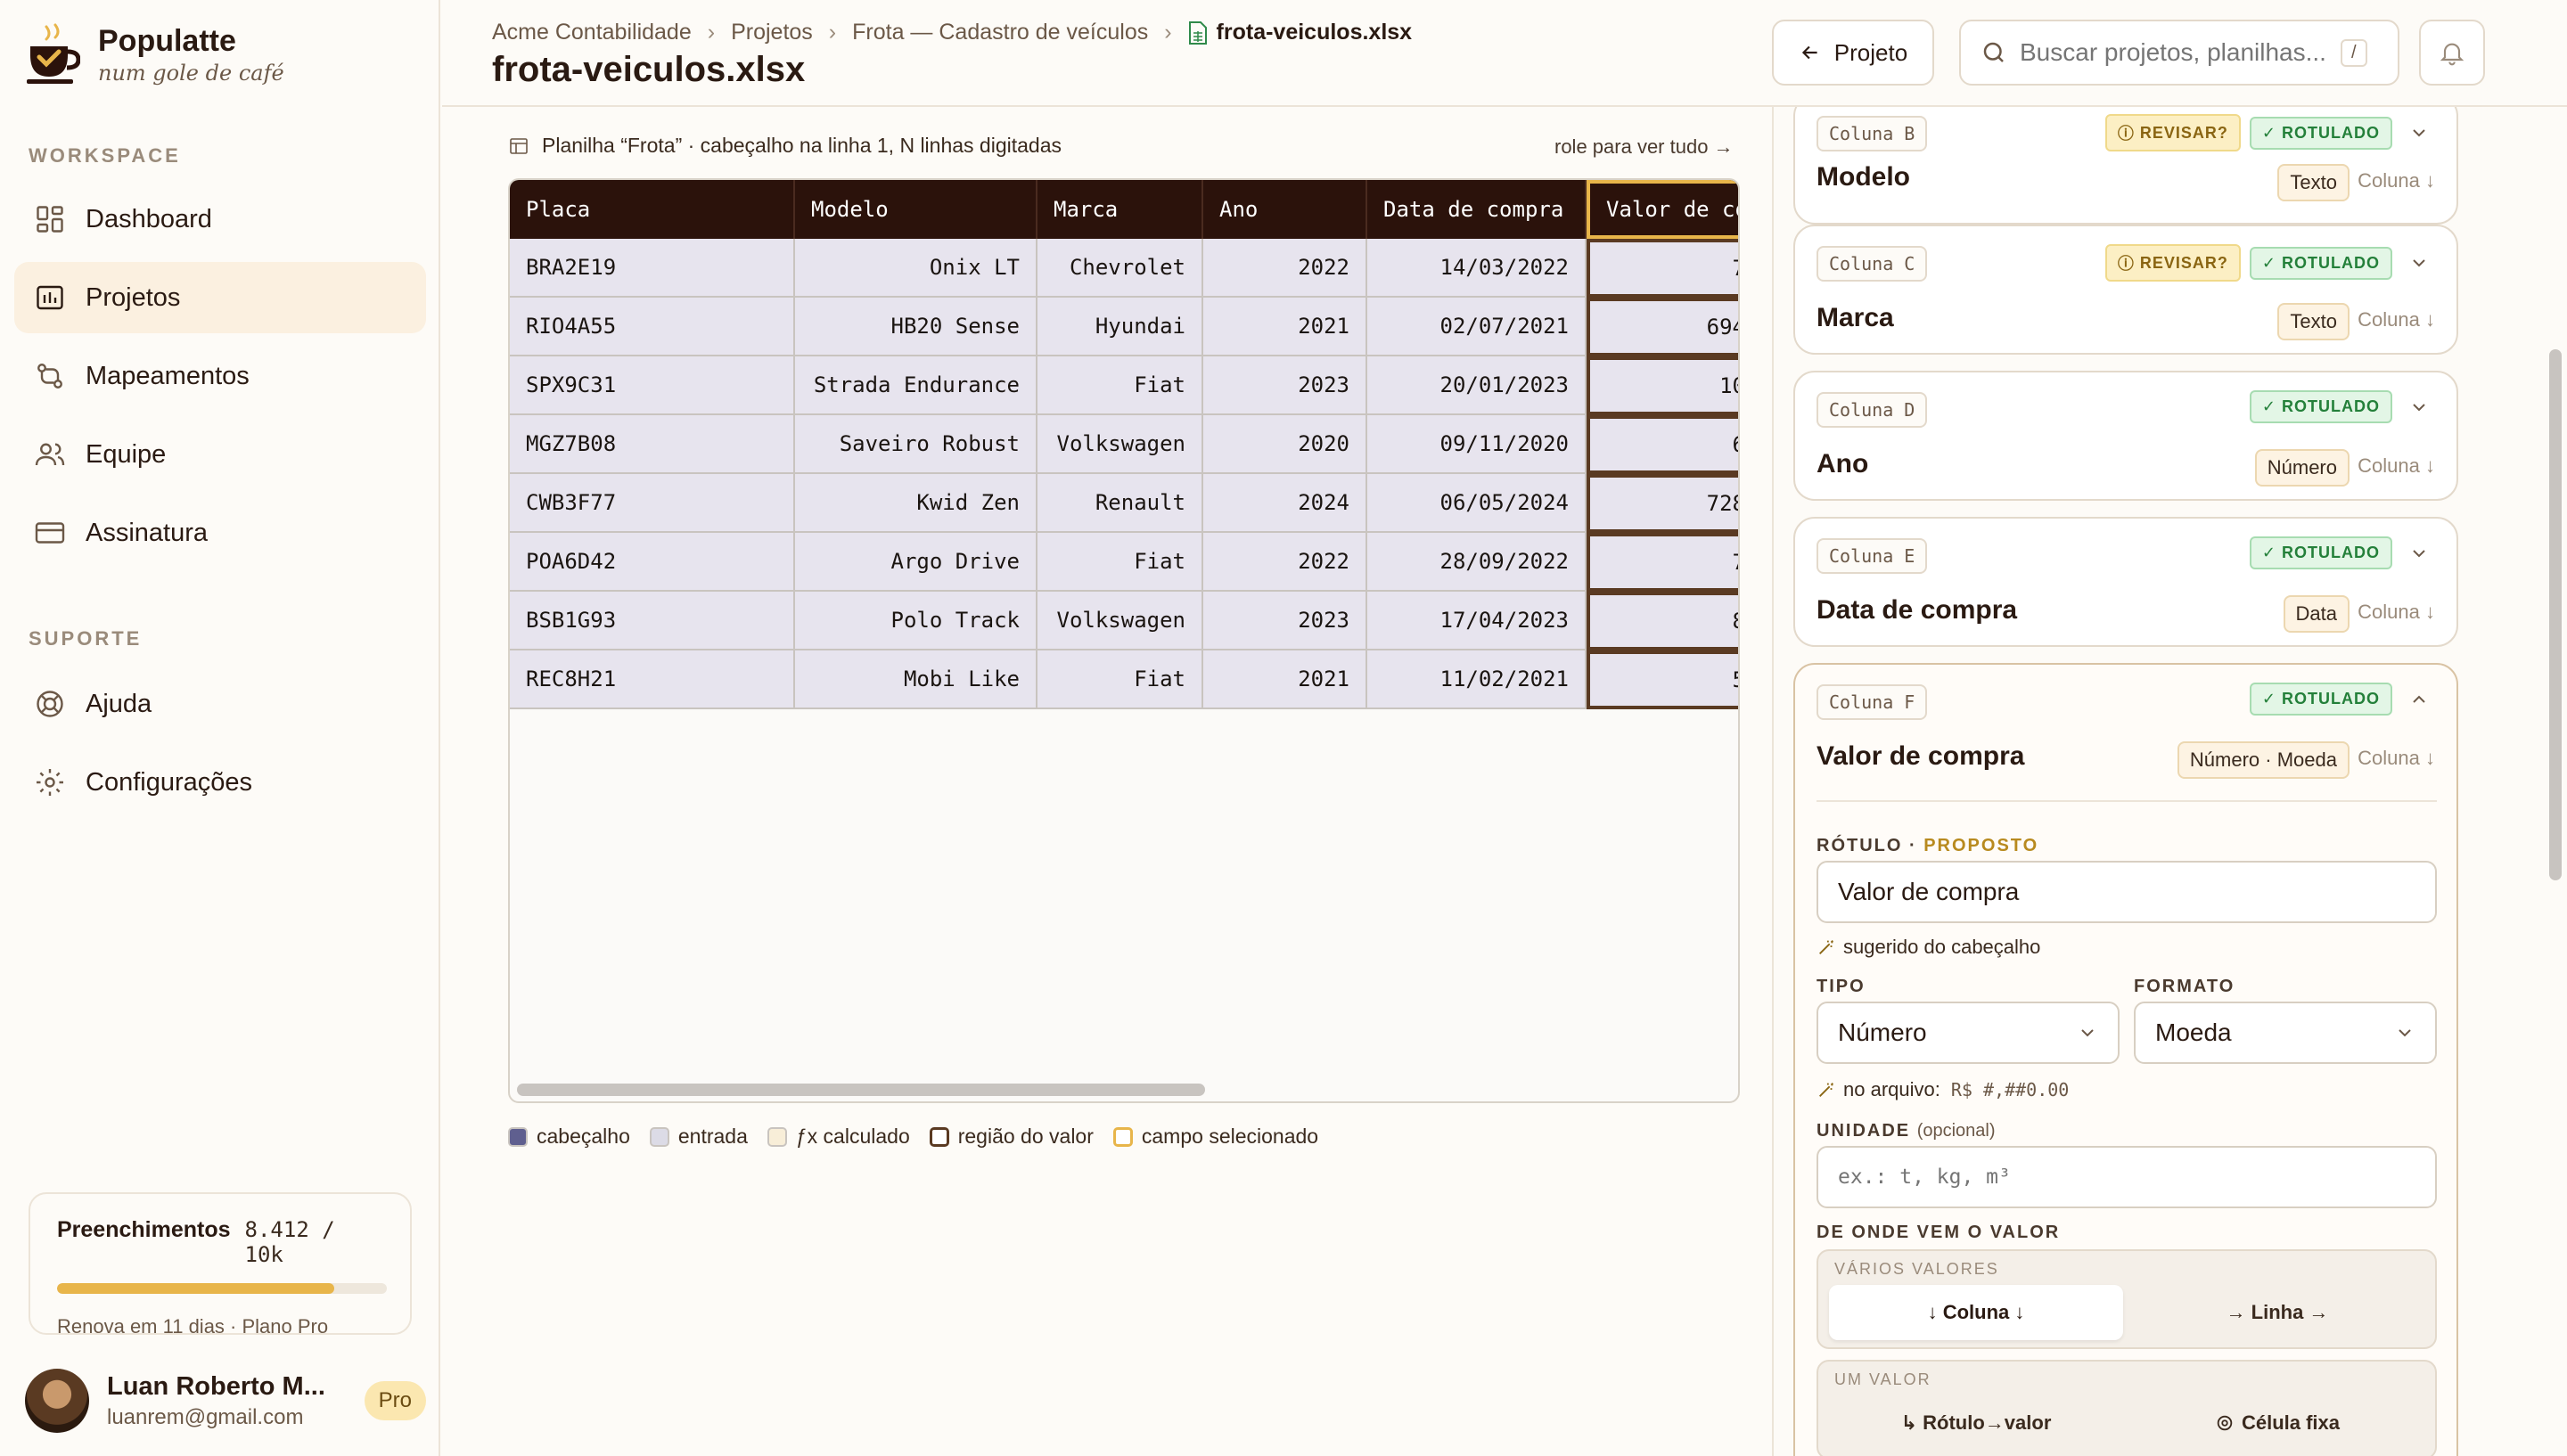  Describe the element at coordinates (916, 621) in the screenshot. I see `sheet-cell: Polo Track` at that location.